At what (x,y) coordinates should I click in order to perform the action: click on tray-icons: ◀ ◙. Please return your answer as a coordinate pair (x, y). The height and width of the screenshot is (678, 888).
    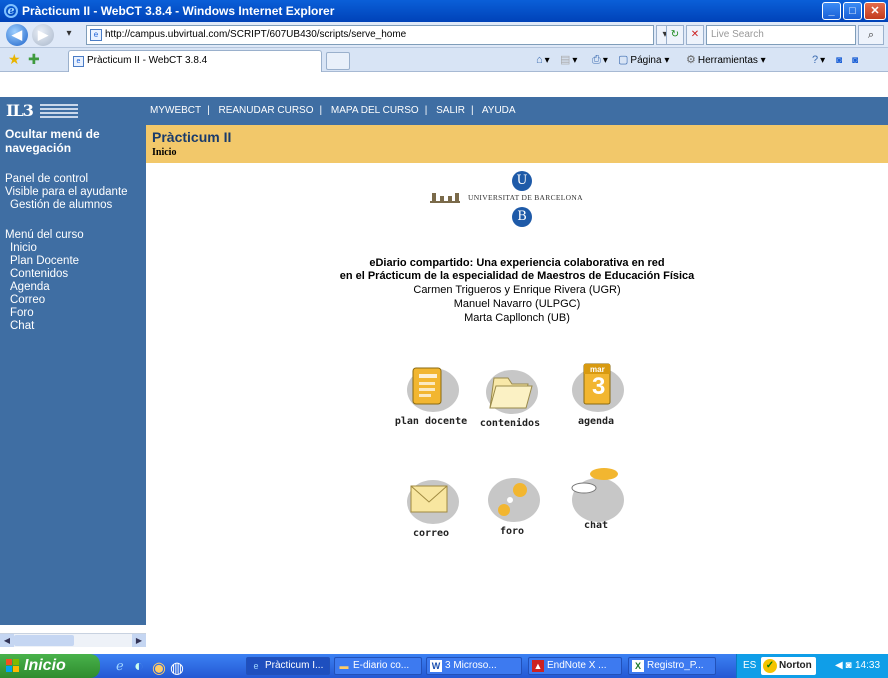
    Looking at the image, I should click on (843, 666).